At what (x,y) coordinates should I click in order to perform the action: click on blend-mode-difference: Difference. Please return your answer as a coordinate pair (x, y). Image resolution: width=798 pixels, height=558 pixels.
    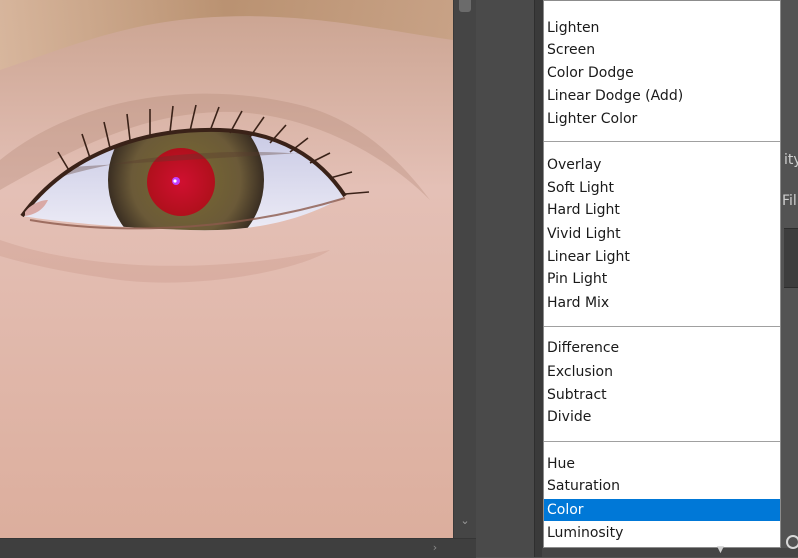
    Looking at the image, I should click on (662, 348).